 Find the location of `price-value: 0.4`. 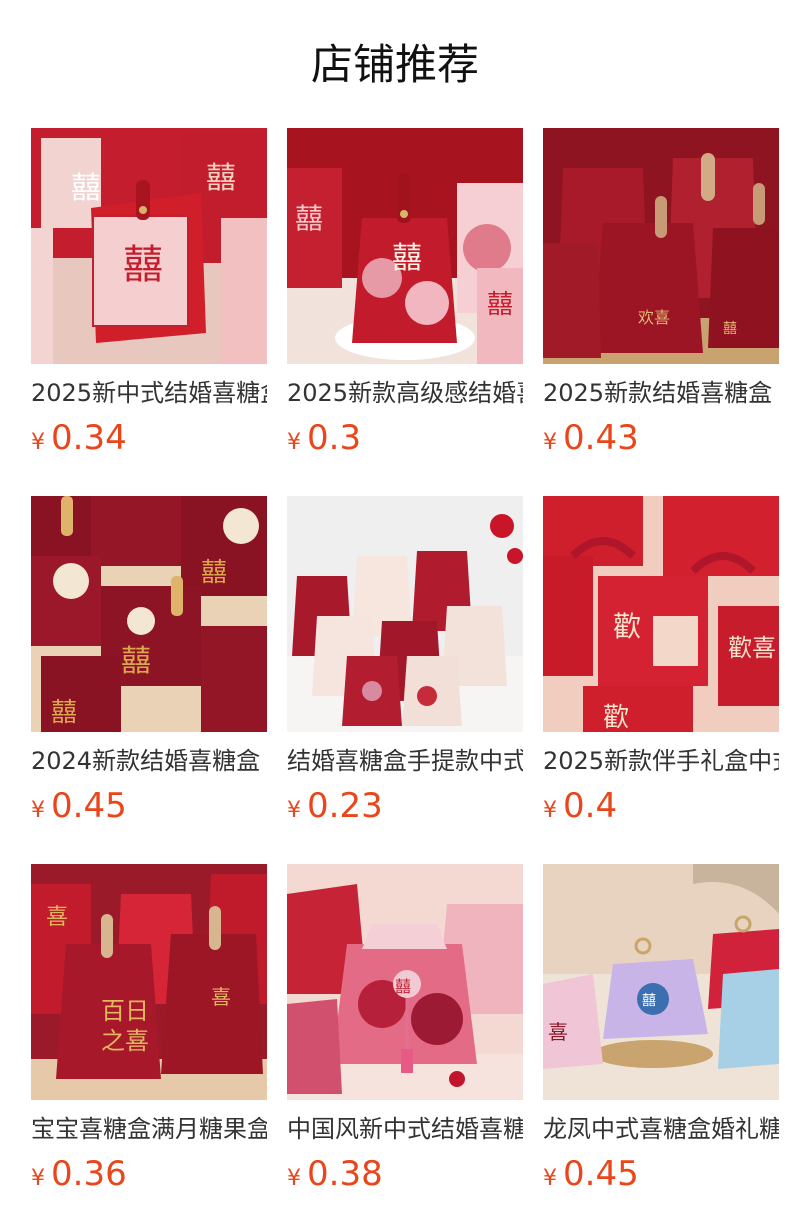

price-value: 0.4 is located at coordinates (590, 806).